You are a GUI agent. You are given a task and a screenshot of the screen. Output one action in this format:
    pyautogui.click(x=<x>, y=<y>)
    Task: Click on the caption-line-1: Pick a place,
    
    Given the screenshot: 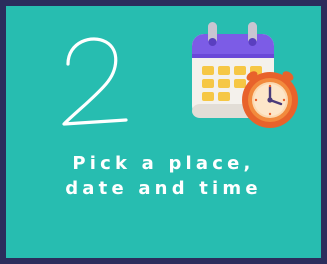 What is the action you would take?
    pyautogui.click(x=163, y=163)
    